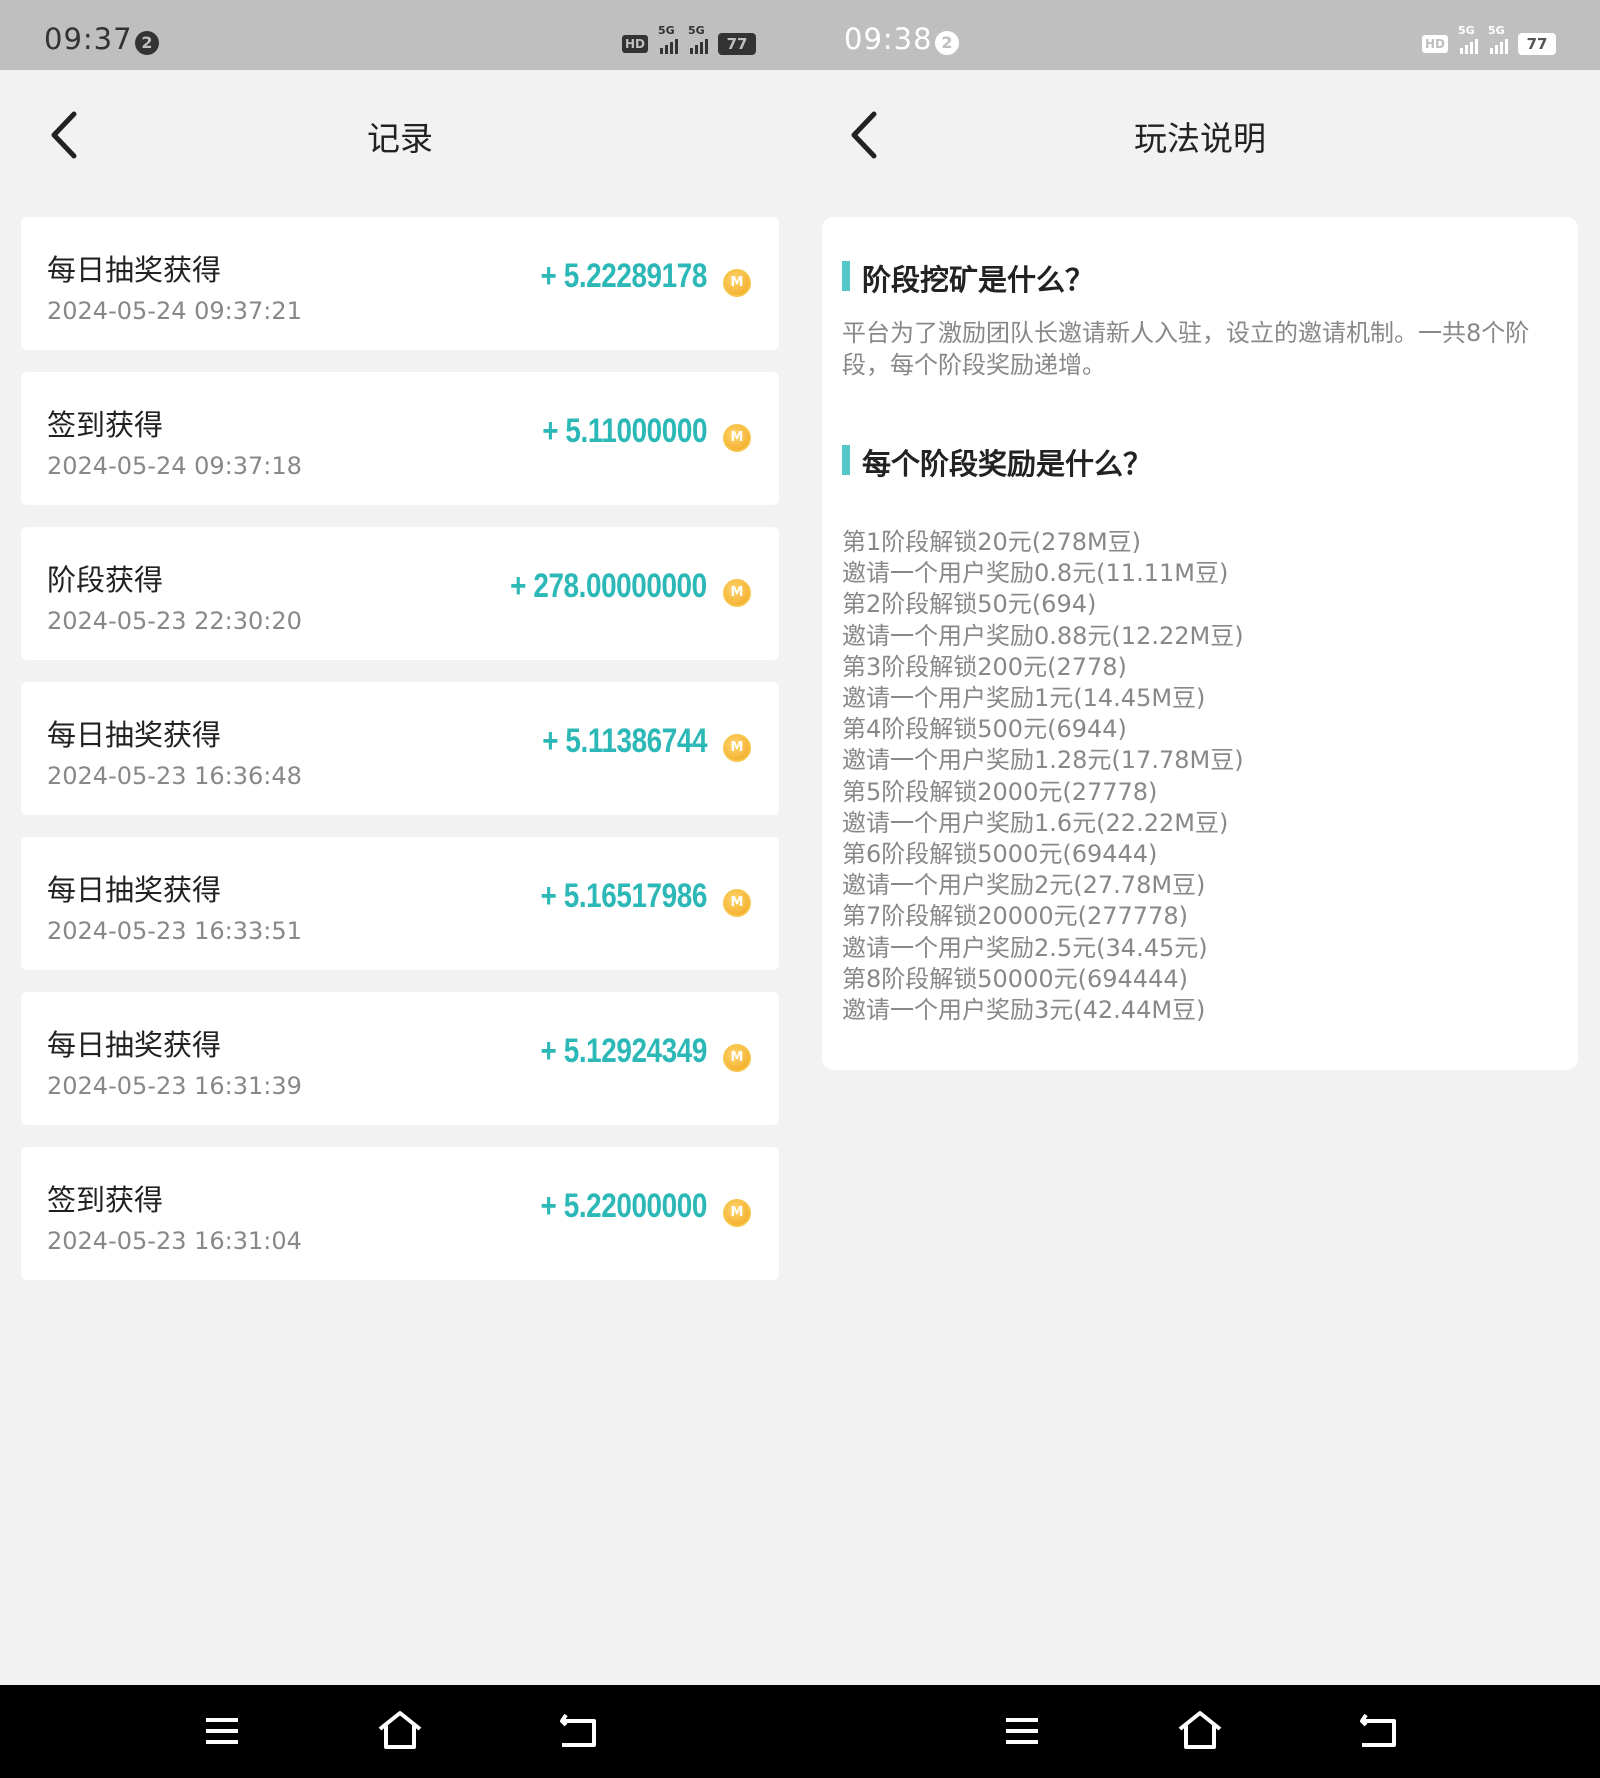 The height and width of the screenshot is (1778, 1600). What do you see at coordinates (400, 138) in the screenshot?
I see `page-title: 记录` at bounding box center [400, 138].